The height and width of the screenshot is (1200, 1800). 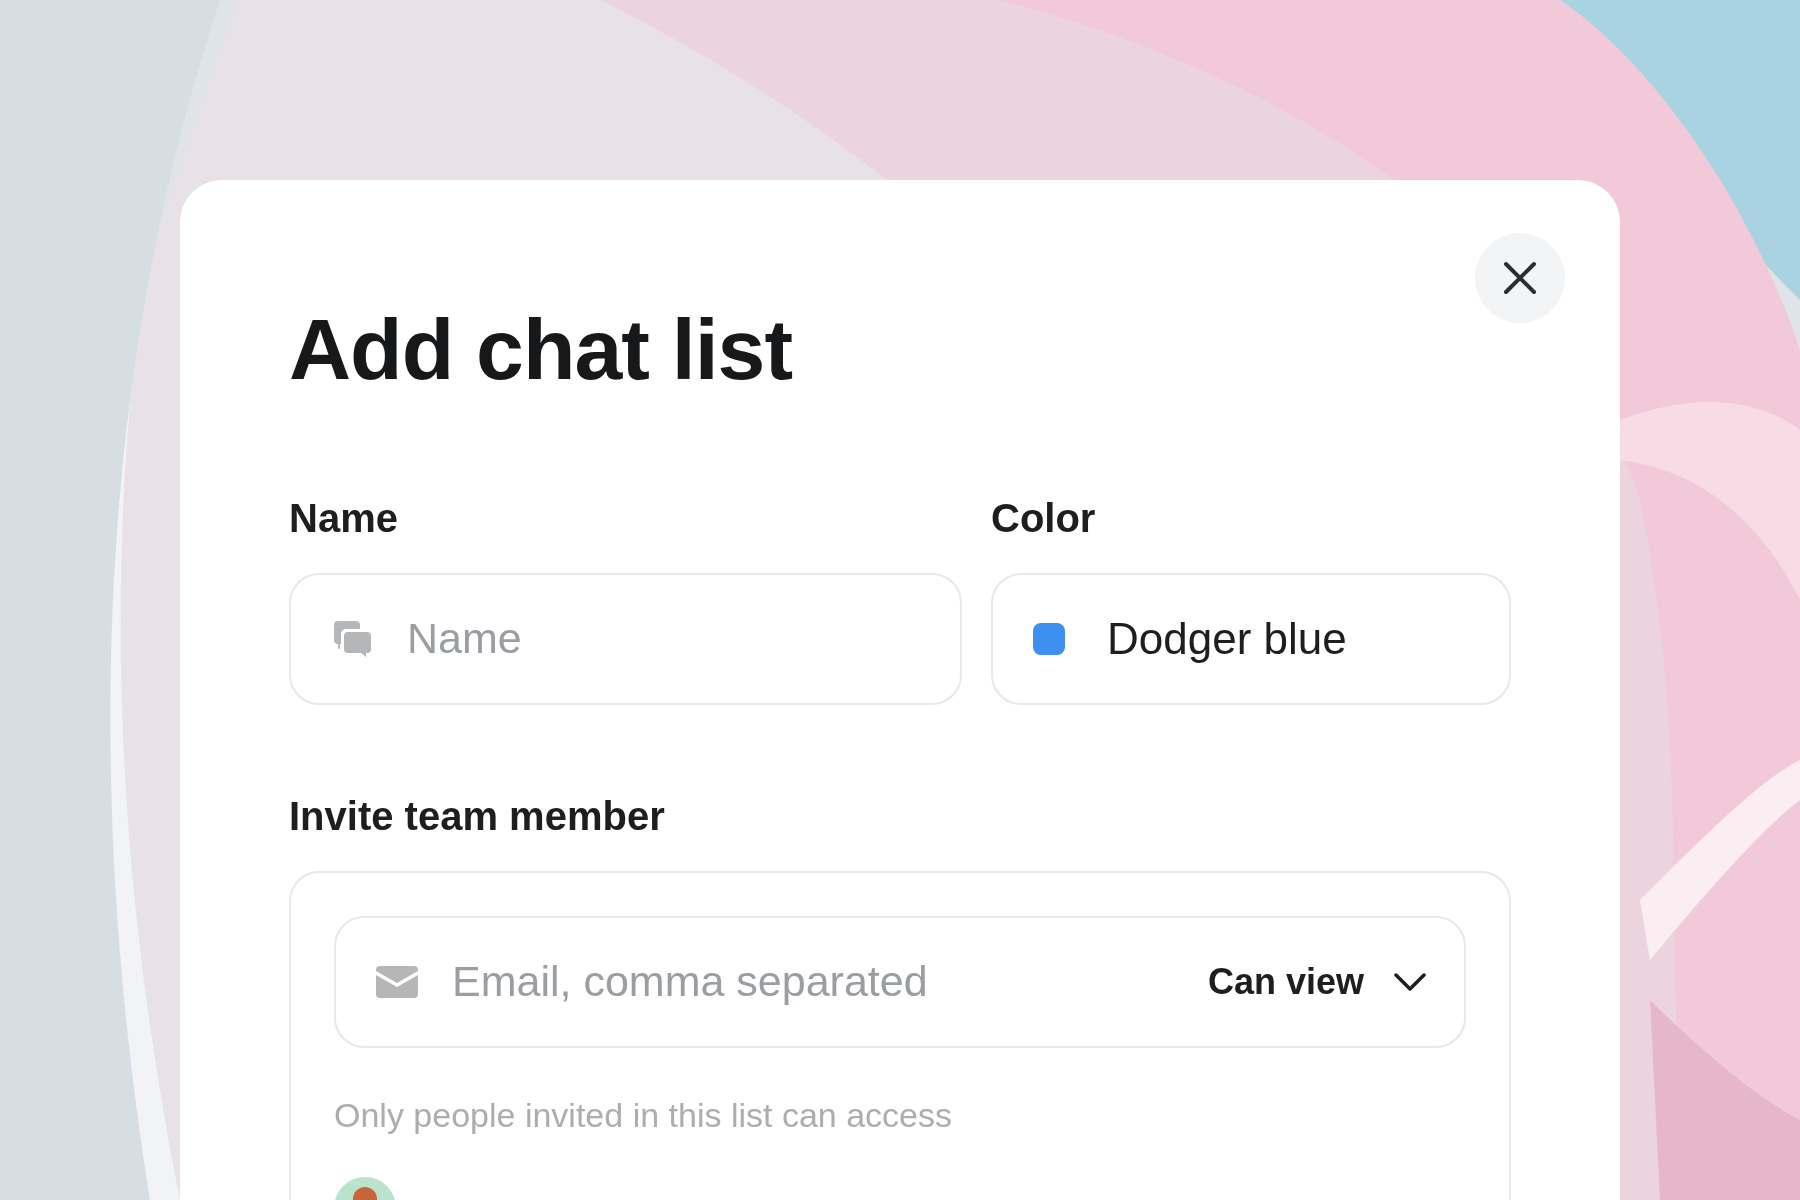 I want to click on access-note: Only people invited in this list can access, so click(x=643, y=1115).